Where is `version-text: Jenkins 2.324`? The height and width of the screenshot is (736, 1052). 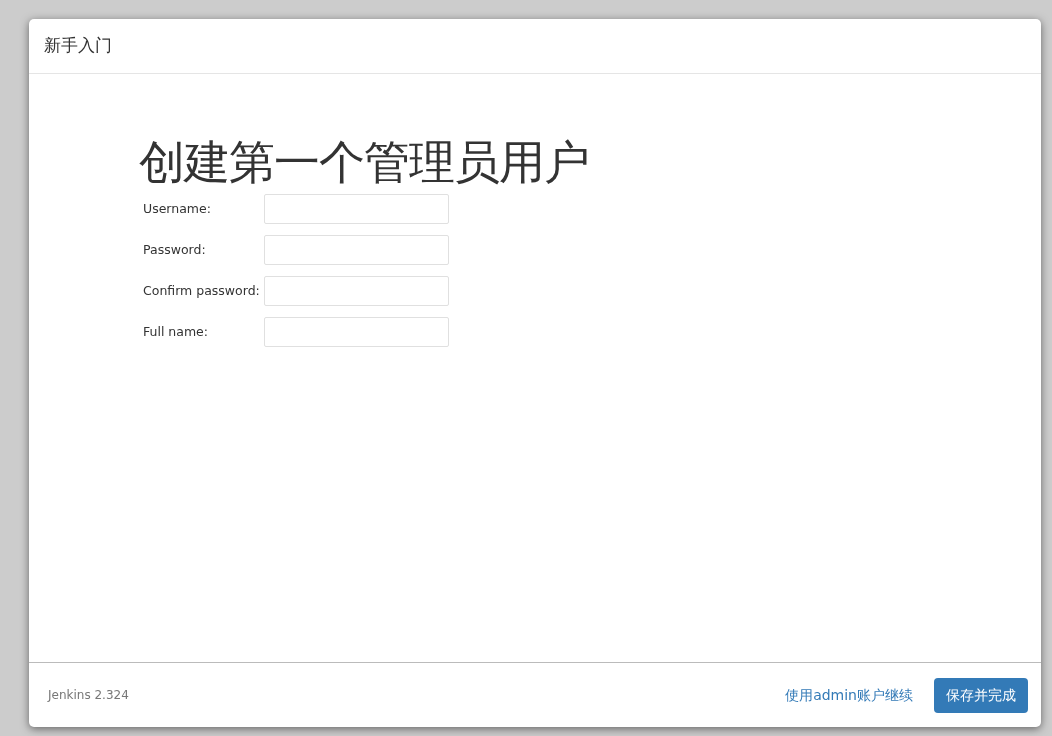 version-text: Jenkins 2.324 is located at coordinates (88, 695).